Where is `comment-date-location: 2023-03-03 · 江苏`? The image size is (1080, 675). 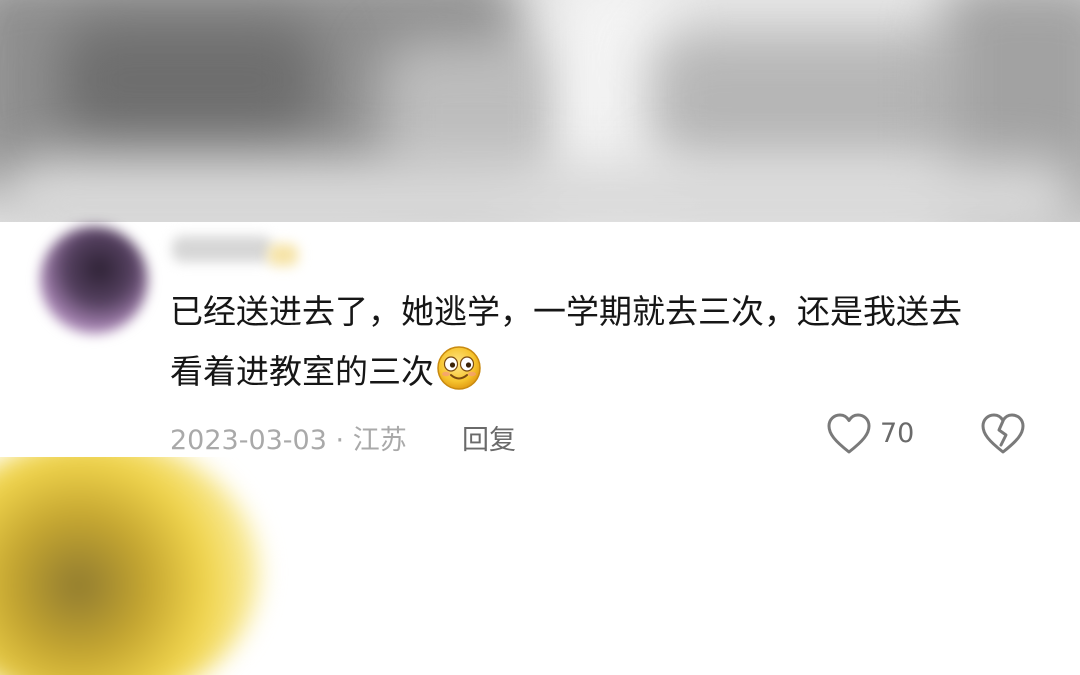
comment-date-location: 2023-03-03 · 江苏 is located at coordinates (288, 437).